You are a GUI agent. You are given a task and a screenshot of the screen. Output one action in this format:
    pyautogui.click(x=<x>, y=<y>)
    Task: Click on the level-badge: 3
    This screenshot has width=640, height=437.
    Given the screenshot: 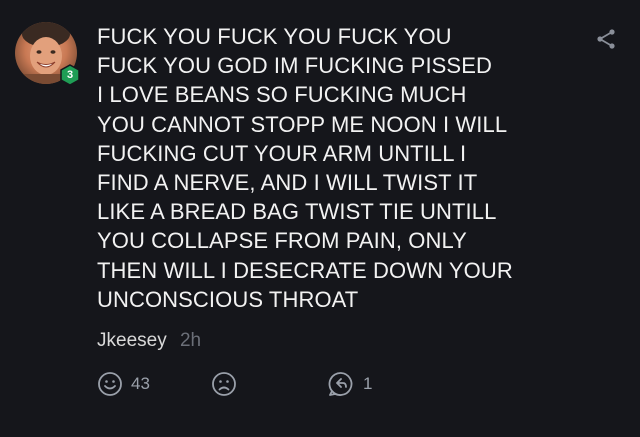 What is the action you would take?
    pyautogui.click(x=70, y=75)
    